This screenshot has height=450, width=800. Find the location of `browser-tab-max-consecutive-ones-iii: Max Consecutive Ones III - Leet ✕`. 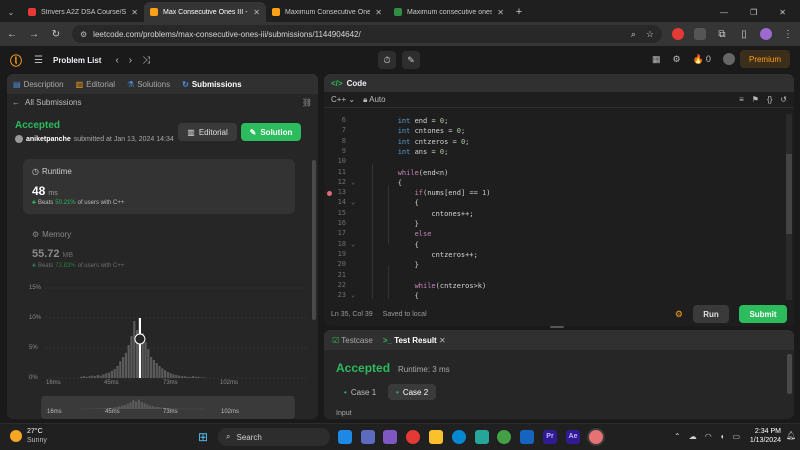

browser-tab-max-consecutive-ones-iii: Max Consecutive Ones III - Leet ✕ is located at coordinates (205, 12).